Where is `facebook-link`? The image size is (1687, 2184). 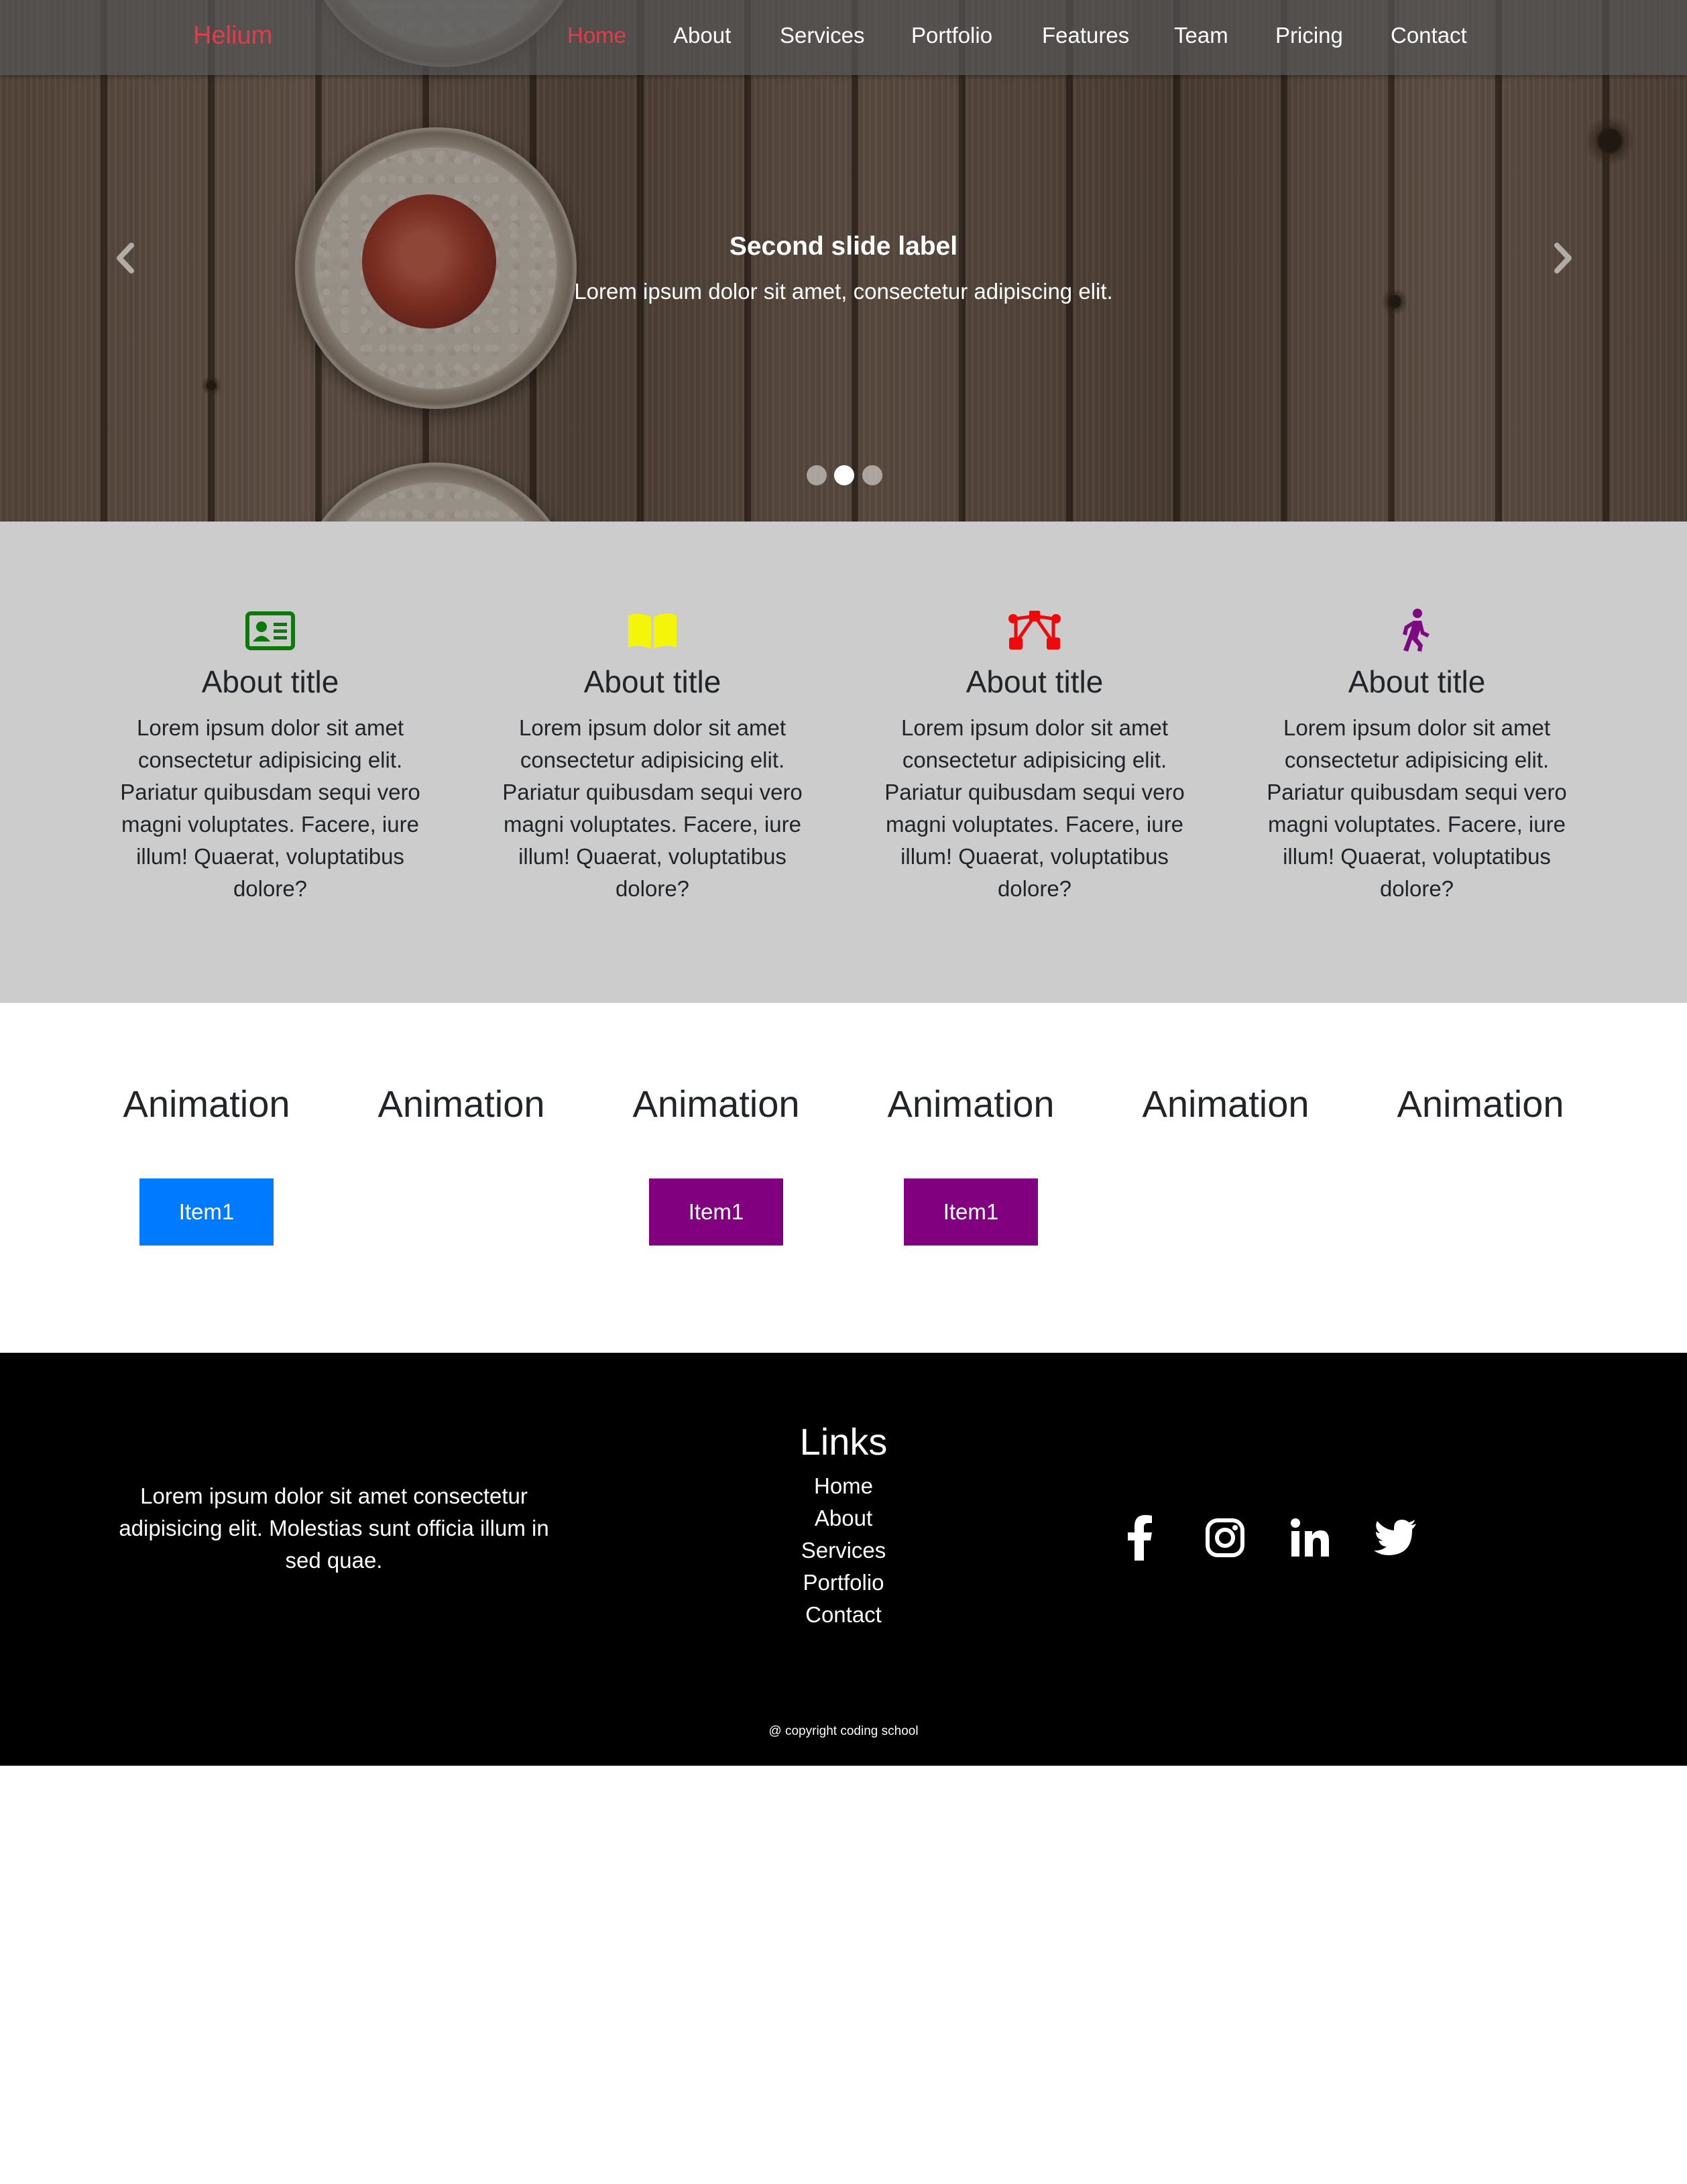 facebook-link is located at coordinates (1140, 1538).